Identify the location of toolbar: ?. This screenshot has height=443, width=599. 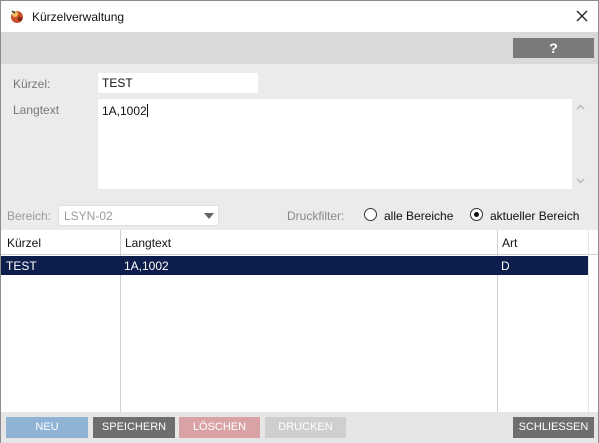
(299, 48).